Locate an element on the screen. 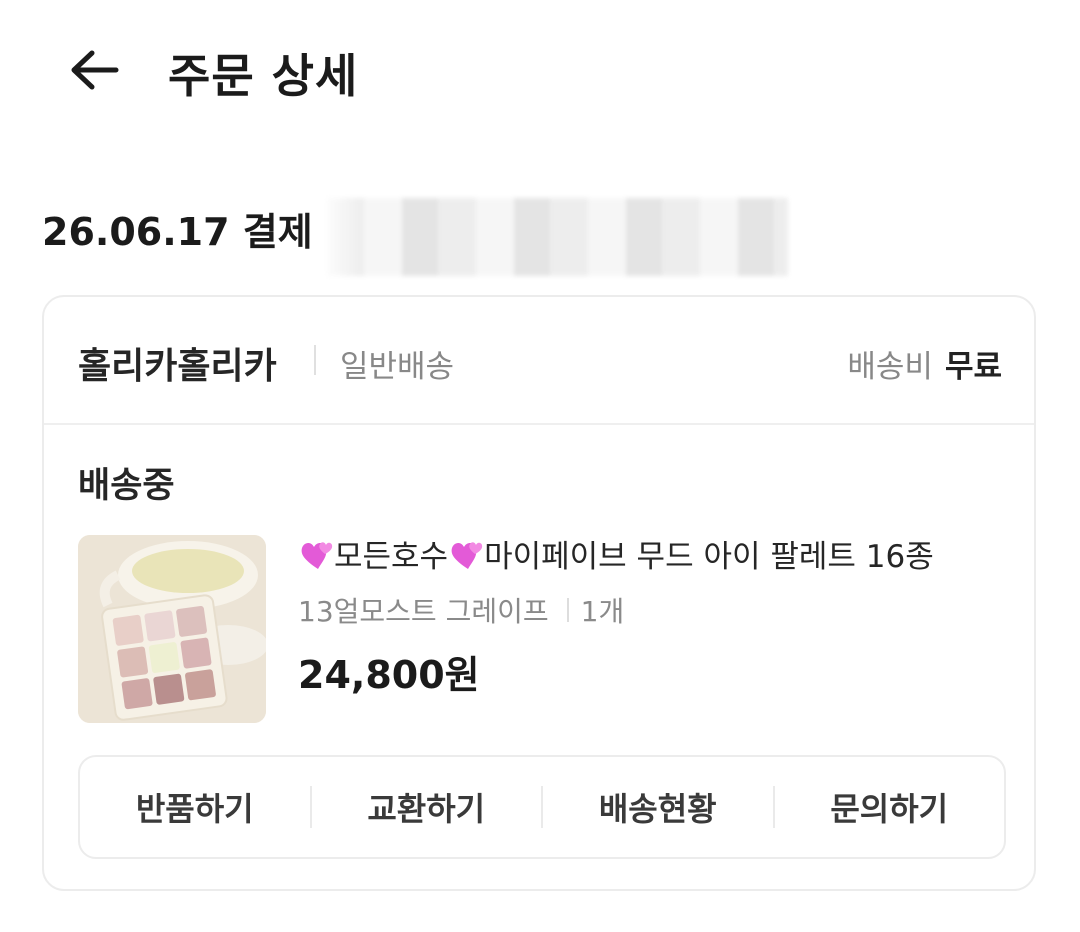  seller-name: 홀리카홀리카 is located at coordinates (177, 363).